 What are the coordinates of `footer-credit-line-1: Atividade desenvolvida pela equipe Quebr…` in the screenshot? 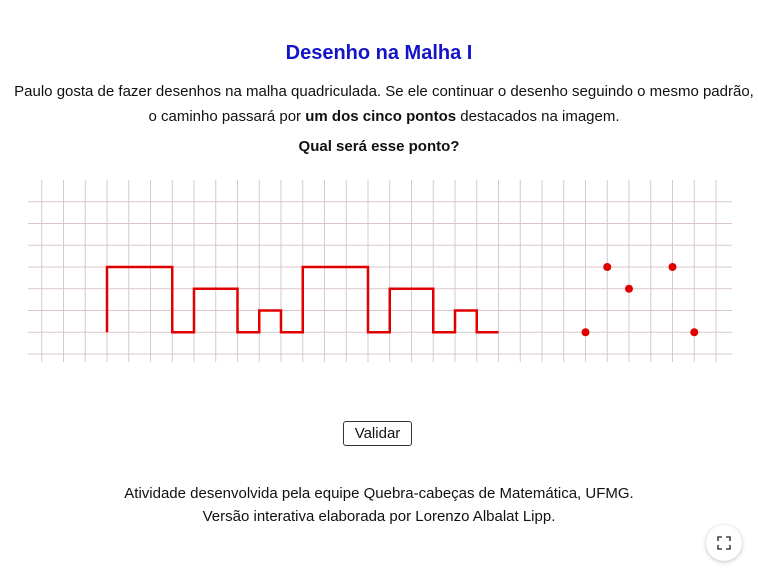 It's located at (379, 493).